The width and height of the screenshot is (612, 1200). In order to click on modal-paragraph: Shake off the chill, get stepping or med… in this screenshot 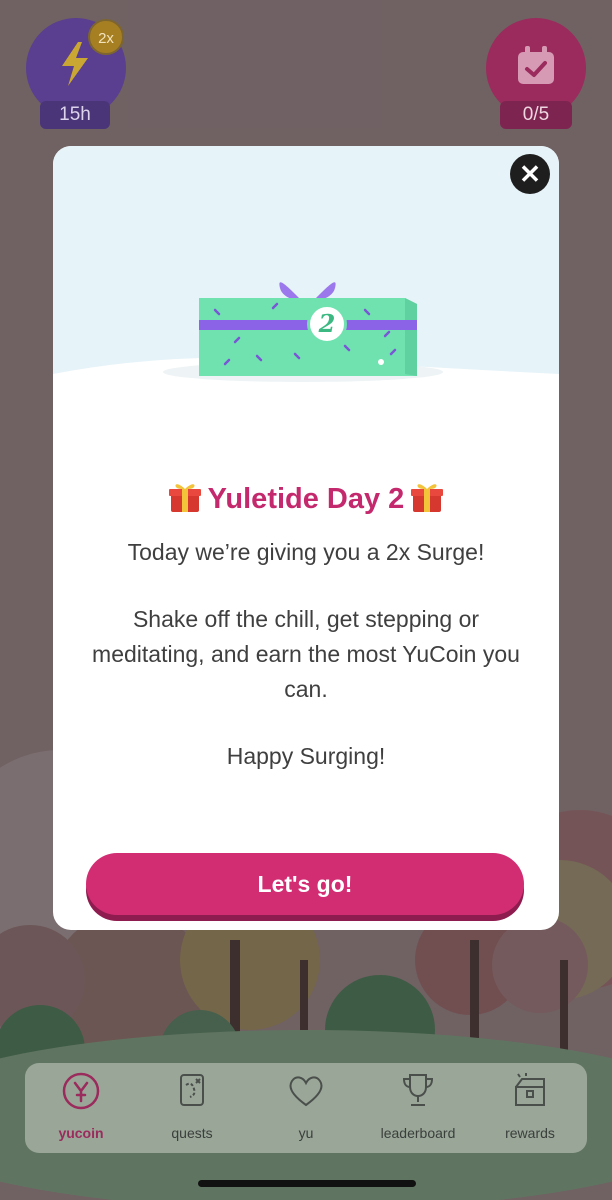, I will do `click(306, 654)`.